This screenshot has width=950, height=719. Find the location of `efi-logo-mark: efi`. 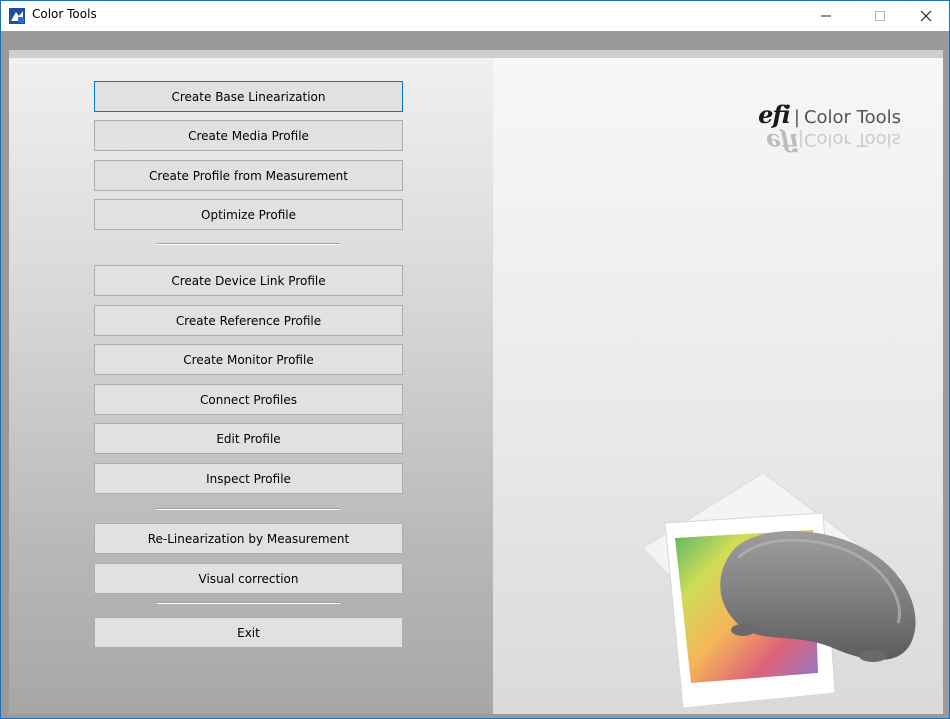

efi-logo-mark: efi is located at coordinates (774, 114).